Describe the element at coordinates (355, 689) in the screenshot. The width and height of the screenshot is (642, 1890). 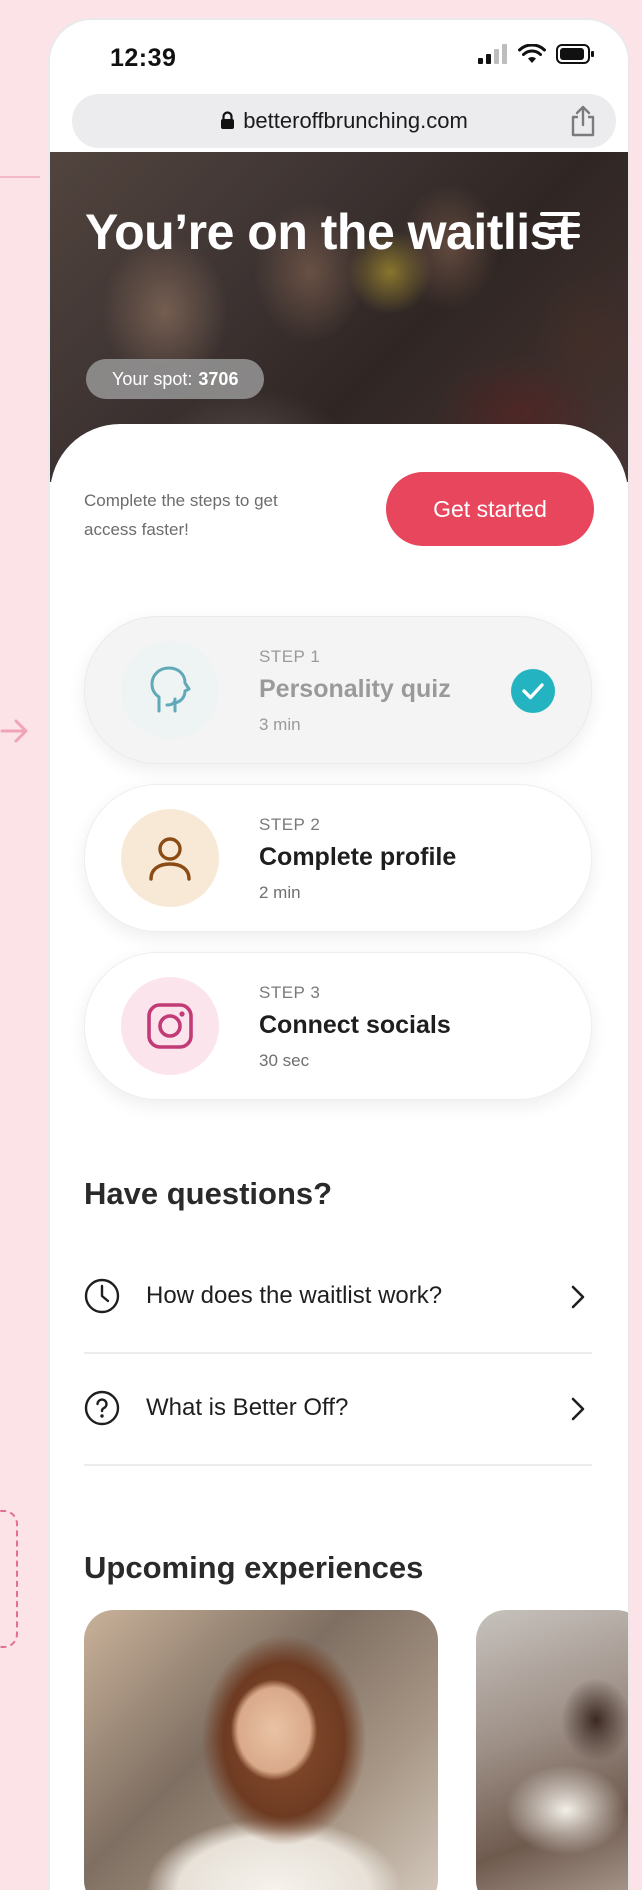
I see `step-title: Personality quiz` at that location.